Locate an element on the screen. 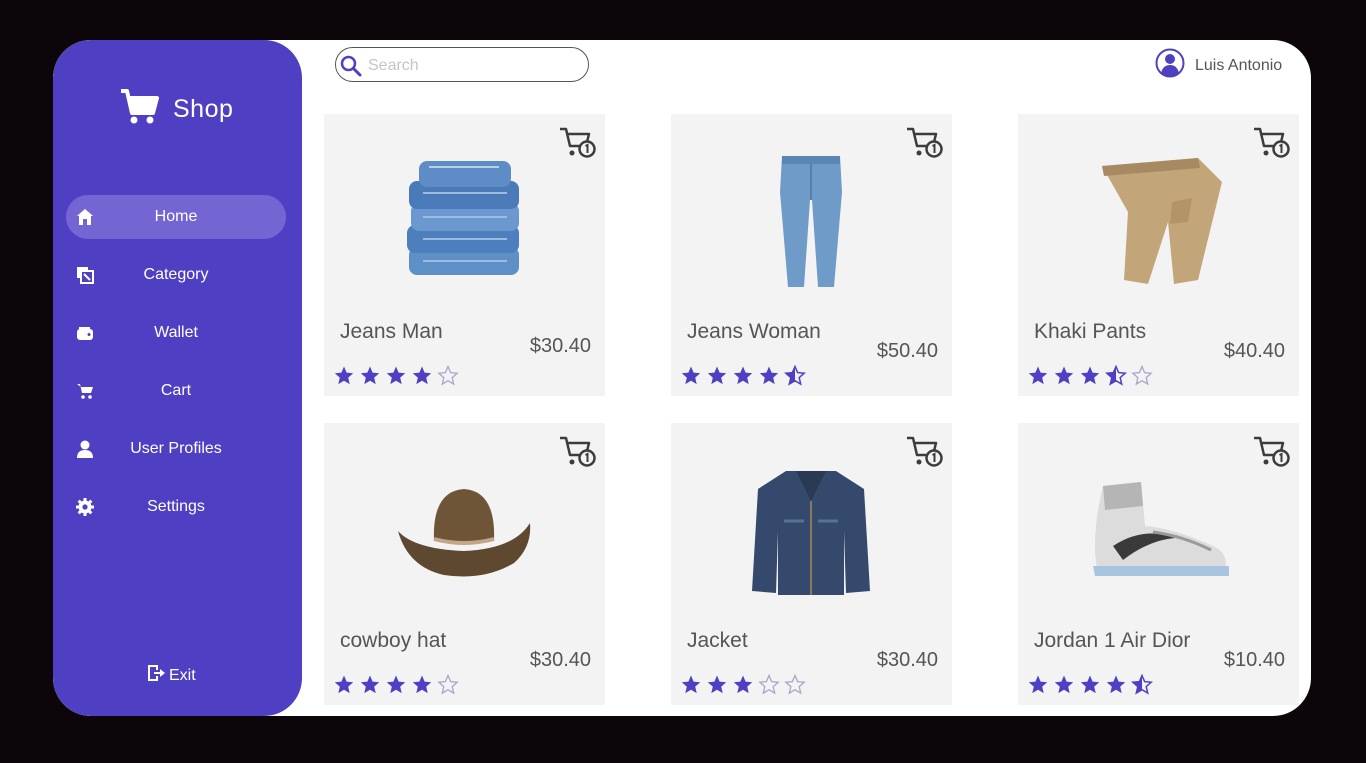 This screenshot has height=763, width=1366. product-card: cowboy hat $30.40 is located at coordinates (464, 564).